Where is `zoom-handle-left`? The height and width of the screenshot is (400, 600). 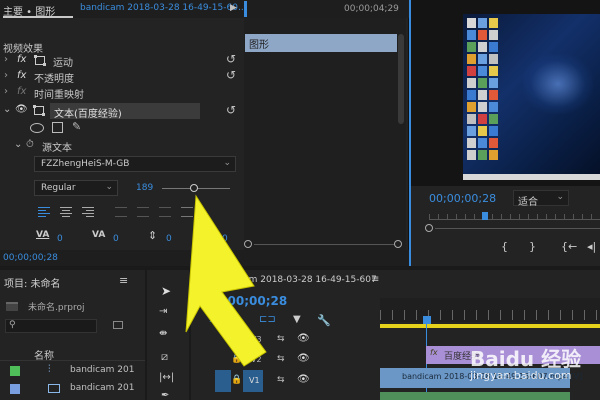
zoom-handle-left is located at coordinates (429, 228).